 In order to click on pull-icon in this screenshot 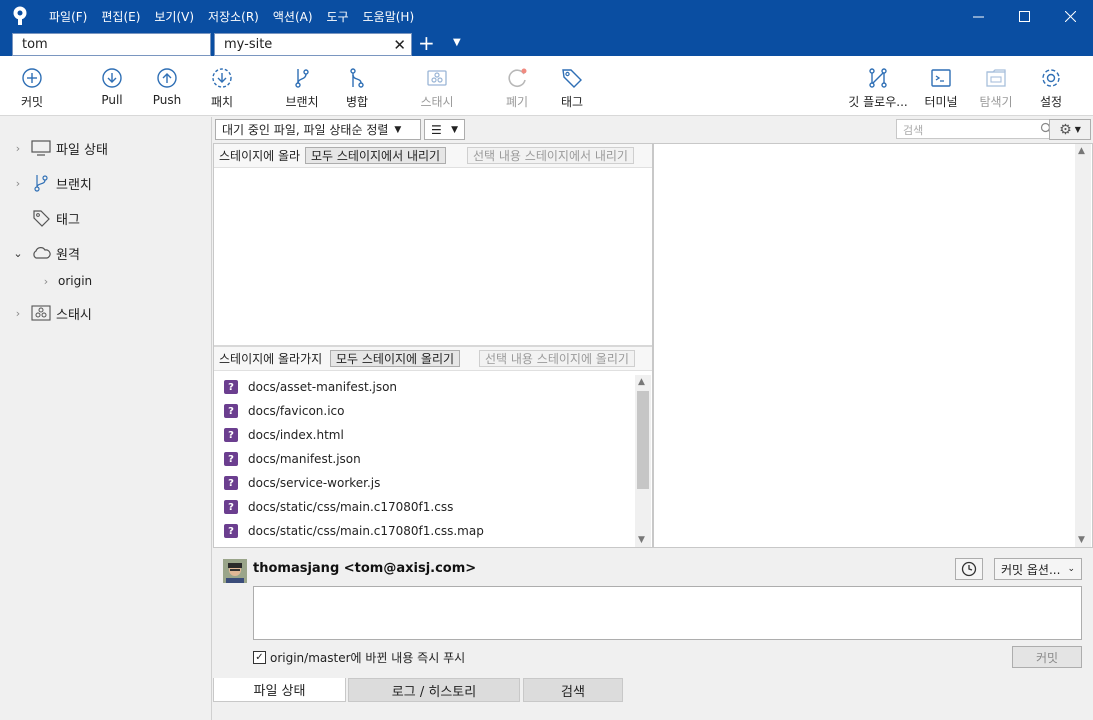, I will do `click(112, 78)`.